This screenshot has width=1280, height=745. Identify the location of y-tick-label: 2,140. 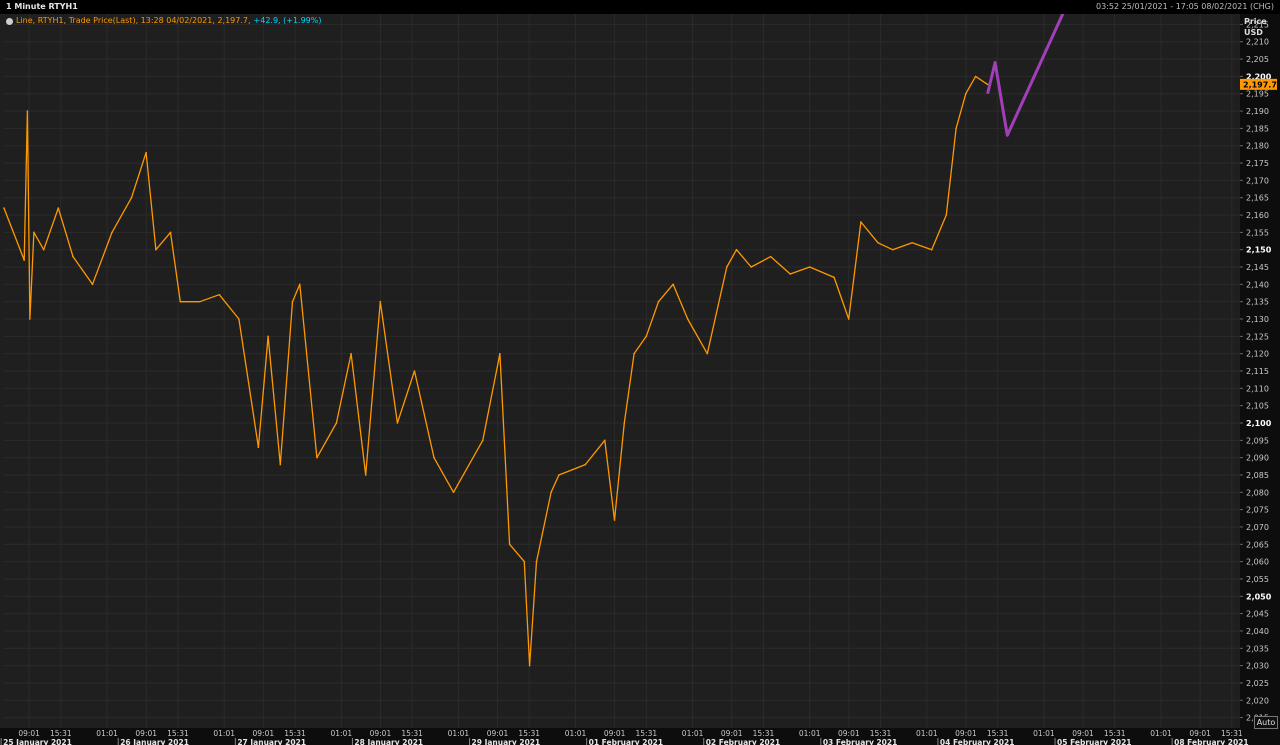
(1257, 284).